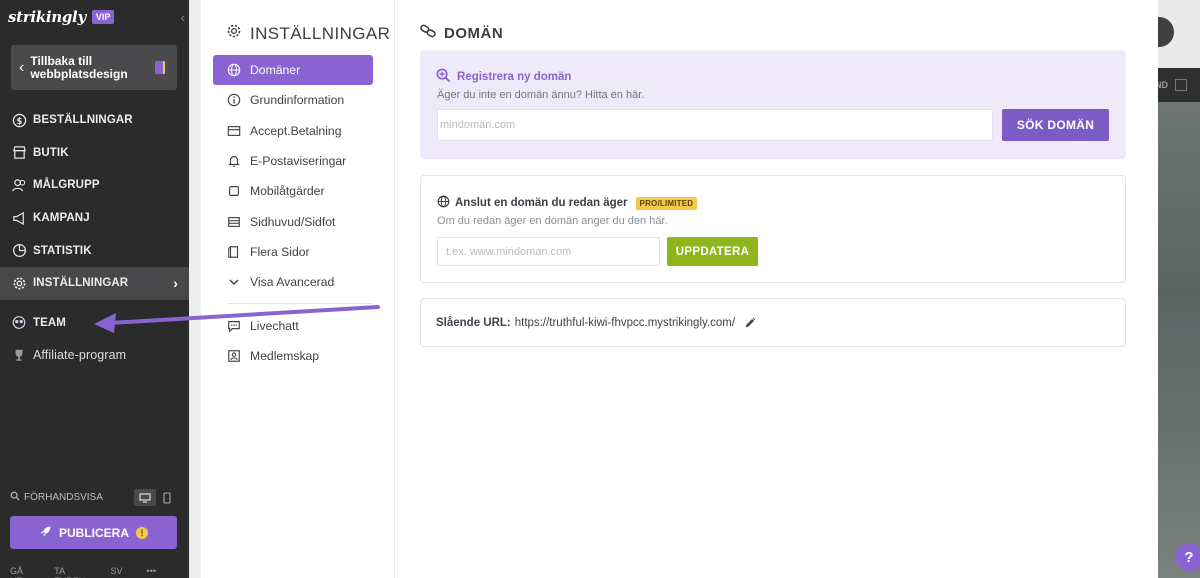 Image resolution: width=1200 pixels, height=578 pixels. I want to click on menu-item-label: Sidhuvud/Sidfot, so click(293, 221).